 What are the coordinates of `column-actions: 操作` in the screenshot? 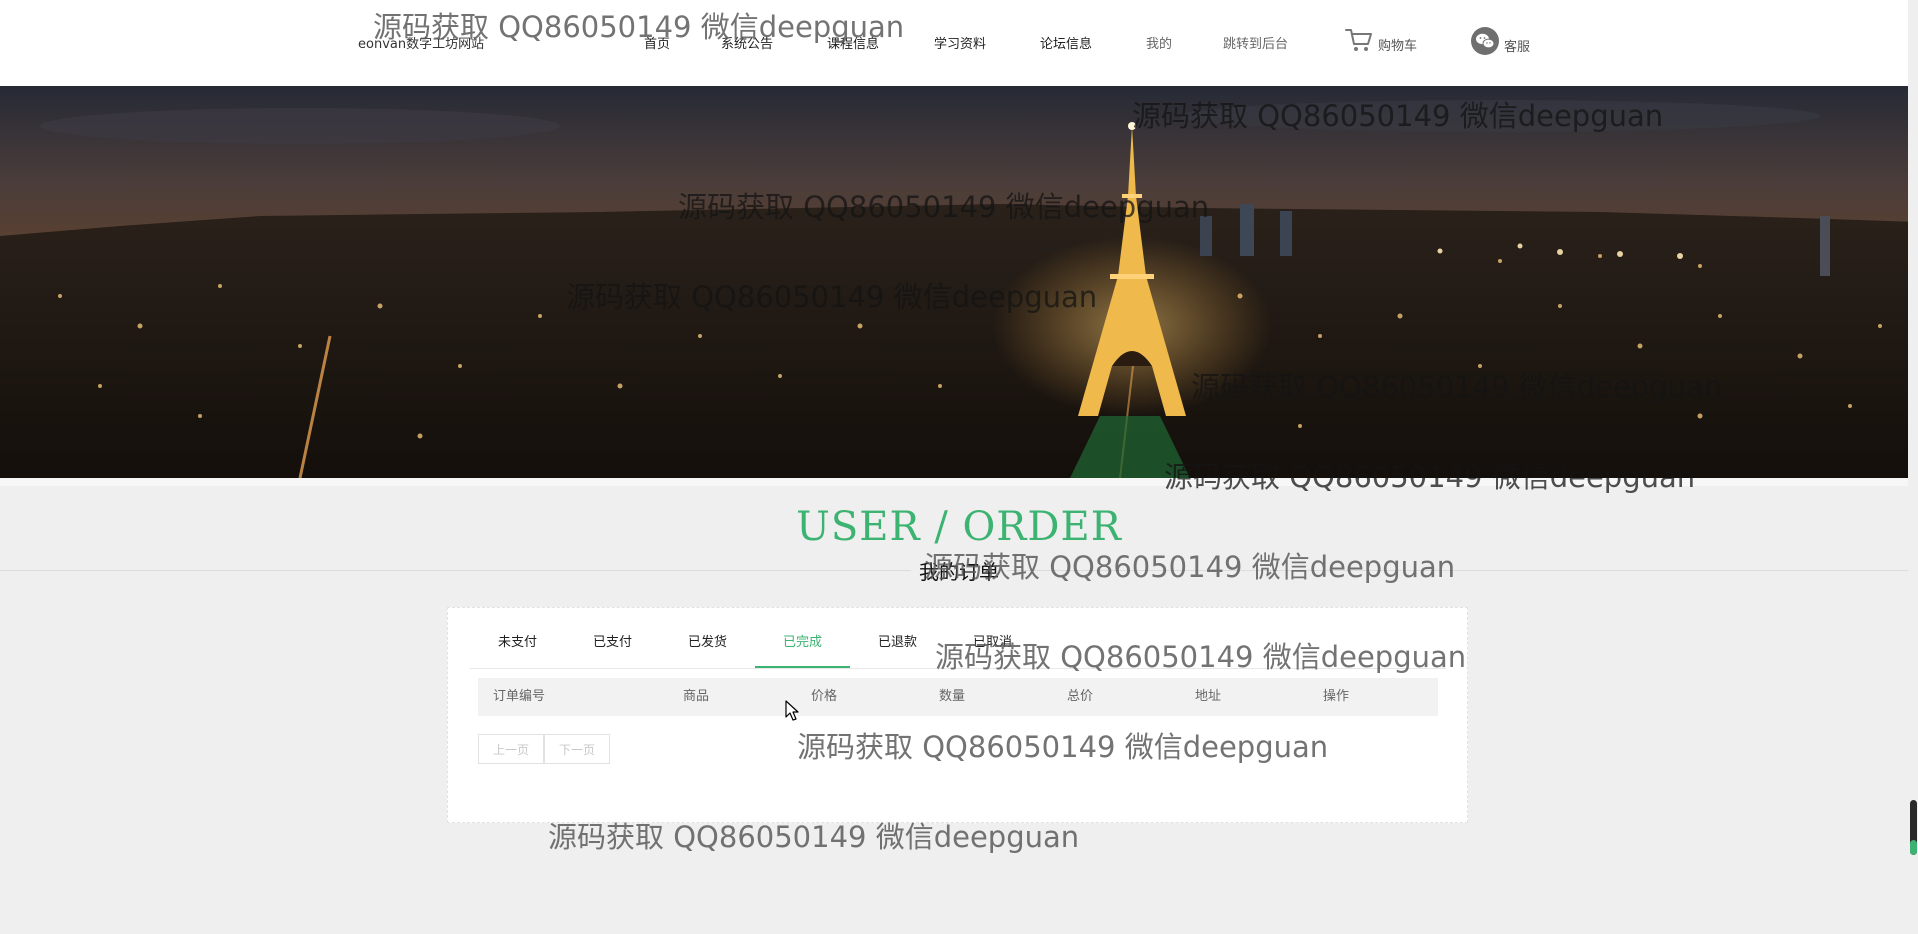 It's located at (1336, 696).